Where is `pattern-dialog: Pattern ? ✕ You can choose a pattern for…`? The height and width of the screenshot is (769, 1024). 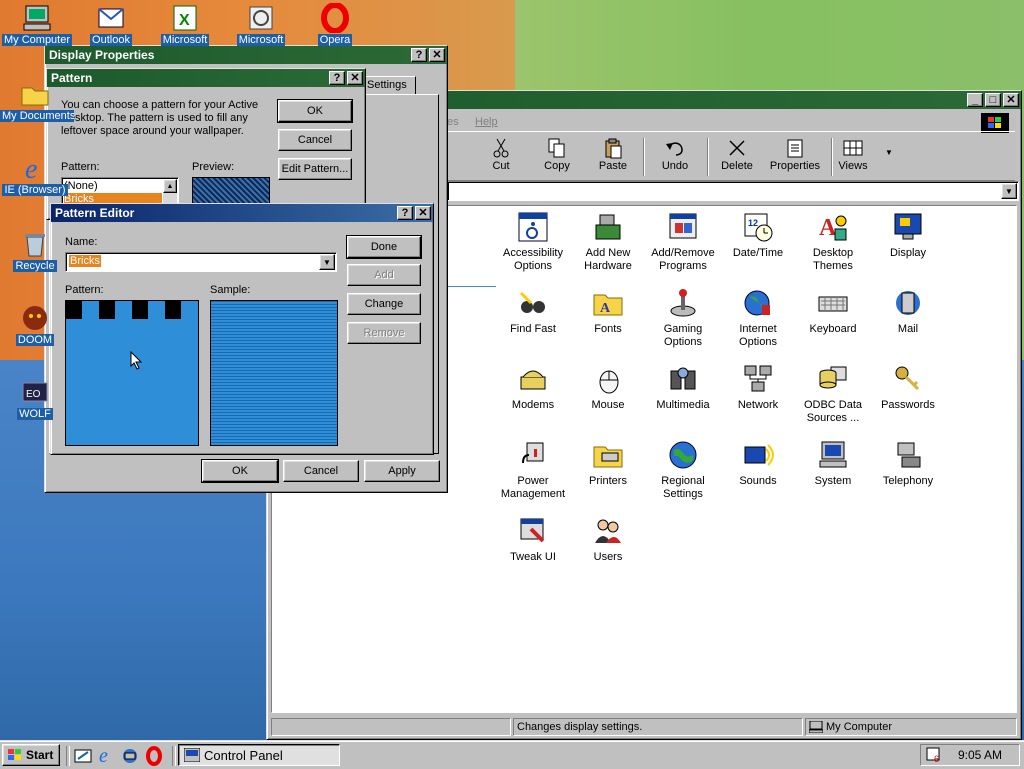
pattern-dialog: Pattern ? ✕ You can choose a pattern for… is located at coordinates (206, 144).